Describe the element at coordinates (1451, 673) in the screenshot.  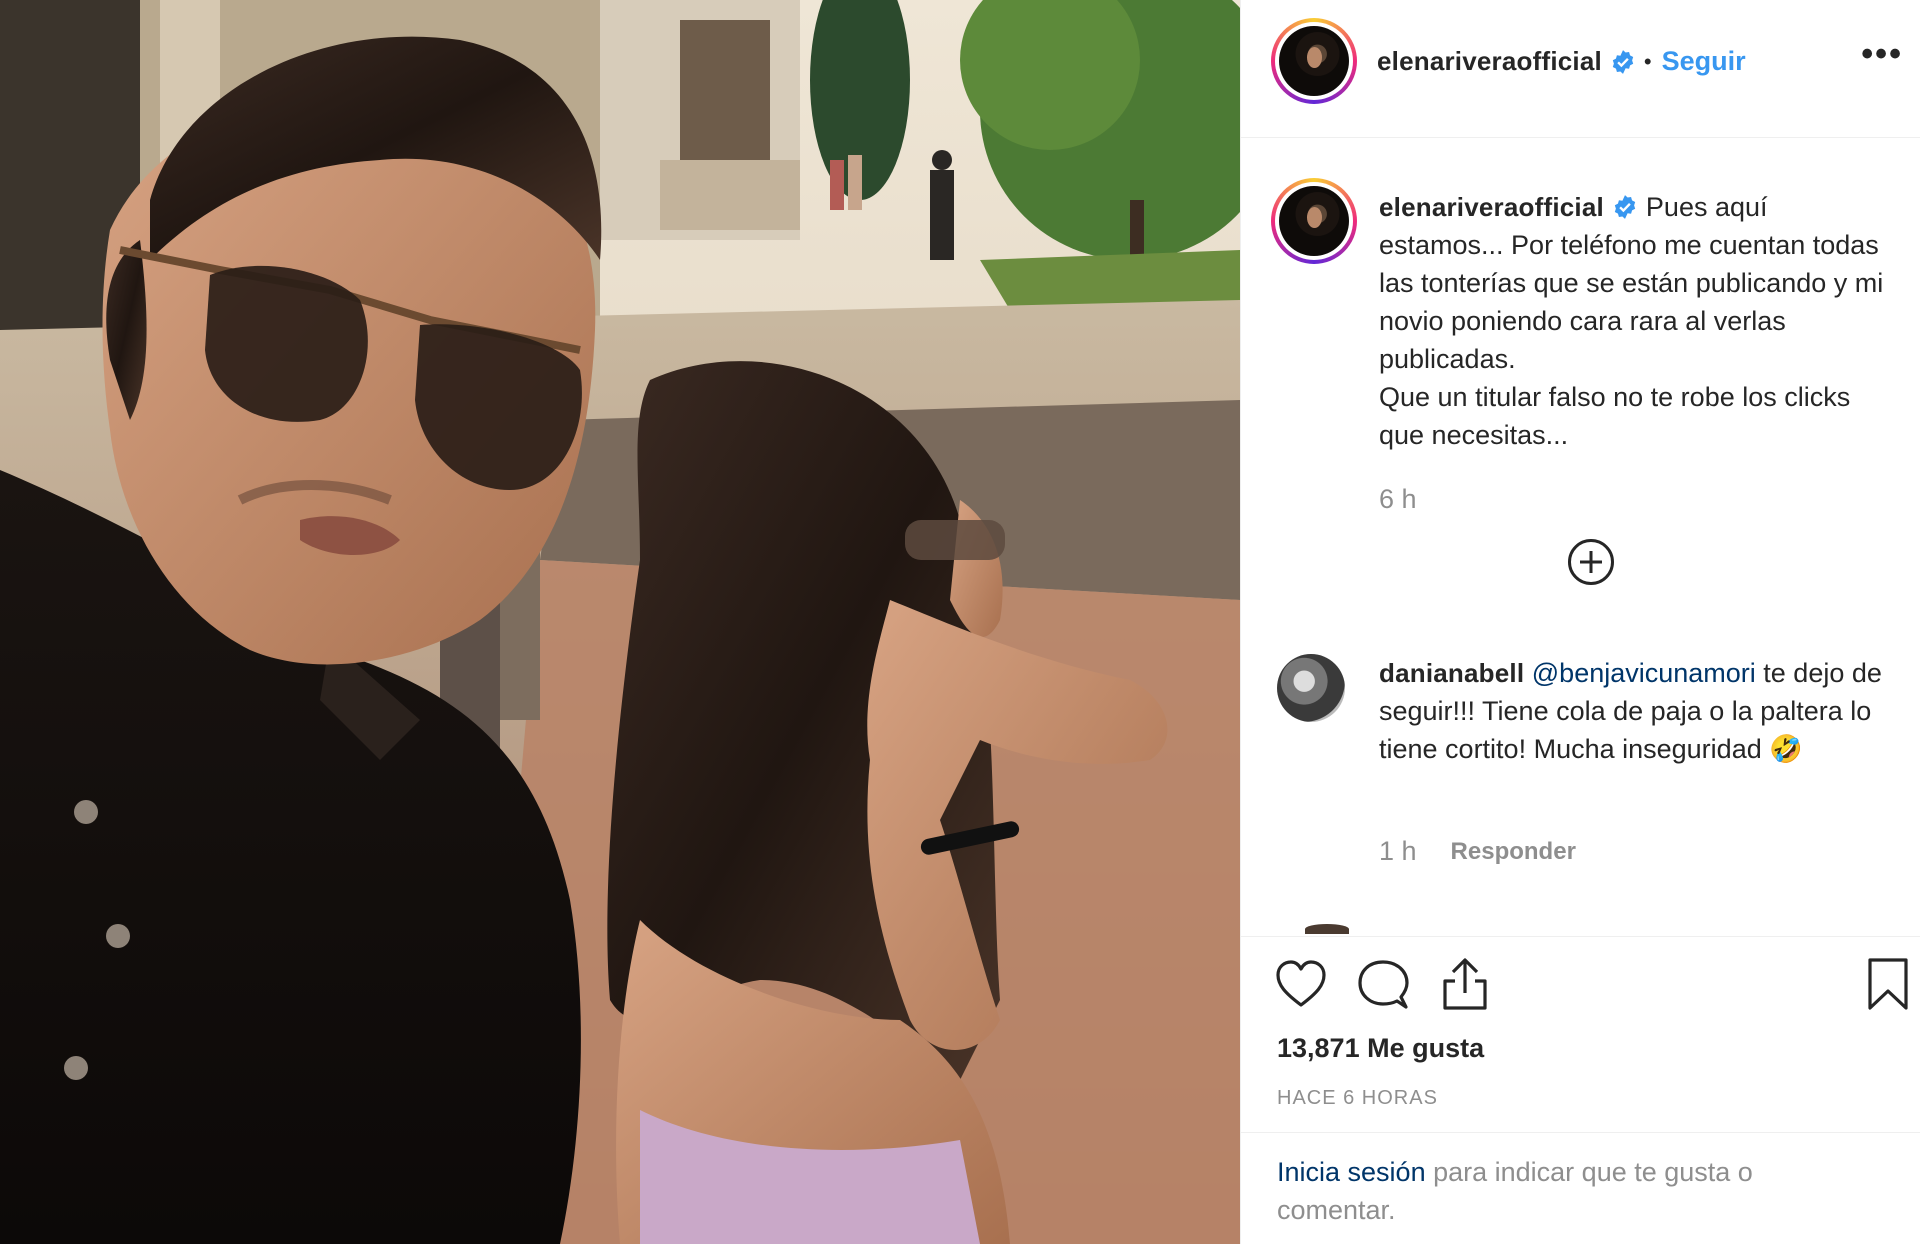
I see `commenter-username: danianabell` at that location.